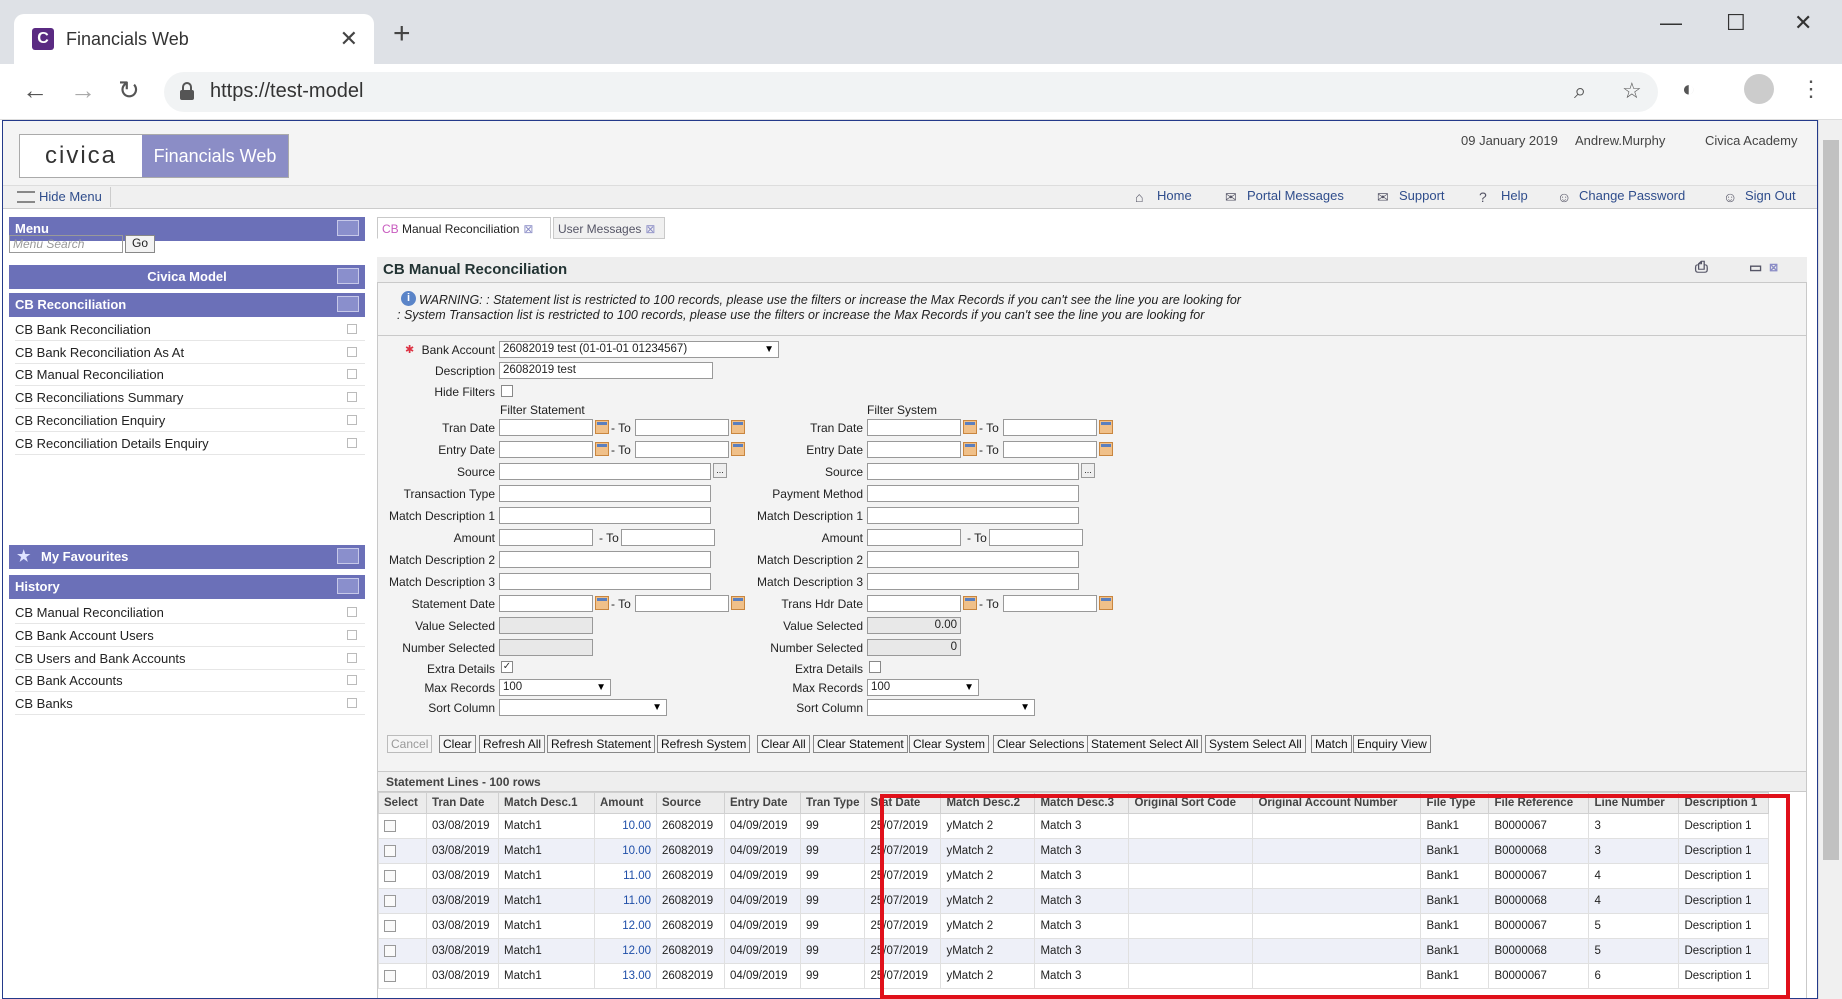  I want to click on window-icon: ▭, so click(1755, 267).